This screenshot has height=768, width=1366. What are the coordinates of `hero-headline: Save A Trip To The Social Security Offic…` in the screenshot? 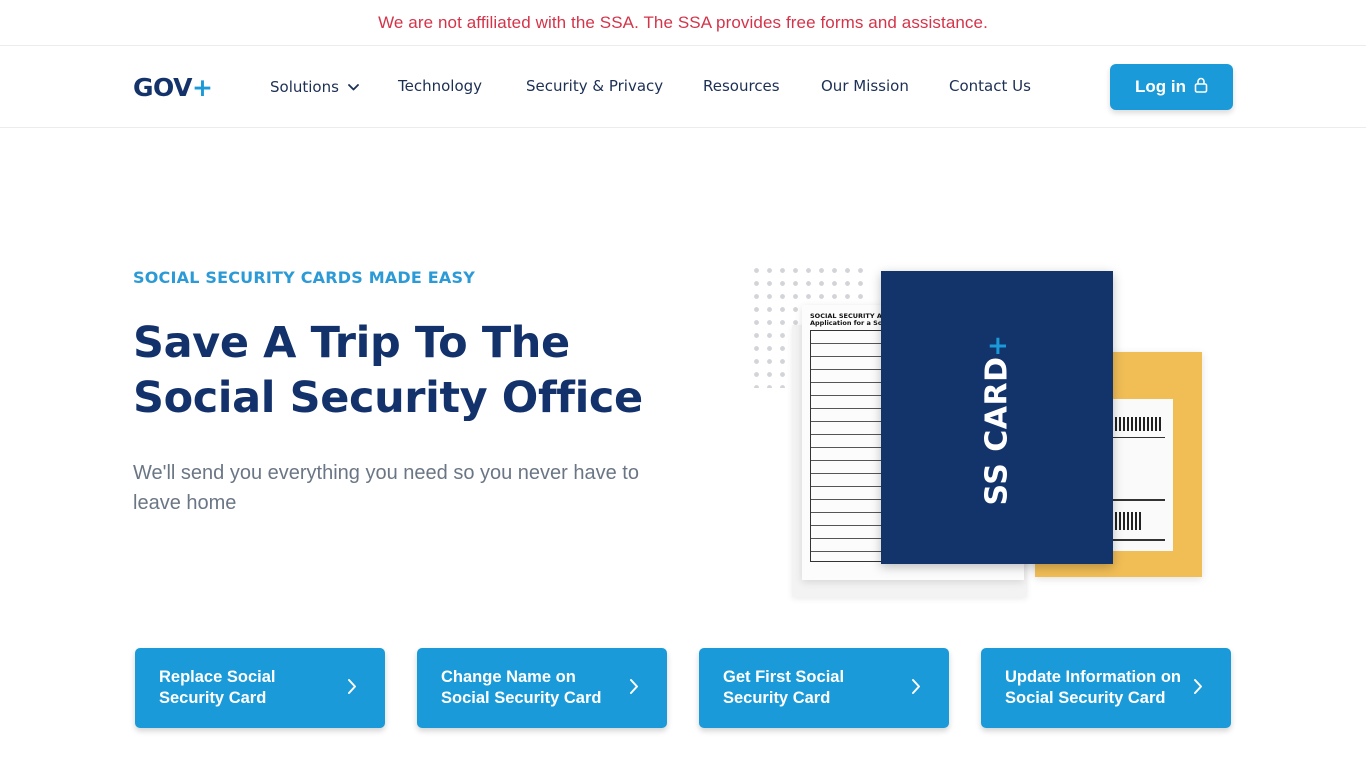 It's located at (388, 371).